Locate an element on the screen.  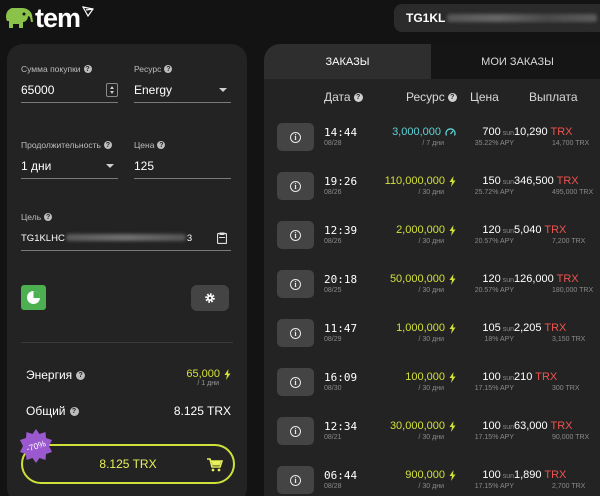
logo: tem is located at coordinates (49, 17).